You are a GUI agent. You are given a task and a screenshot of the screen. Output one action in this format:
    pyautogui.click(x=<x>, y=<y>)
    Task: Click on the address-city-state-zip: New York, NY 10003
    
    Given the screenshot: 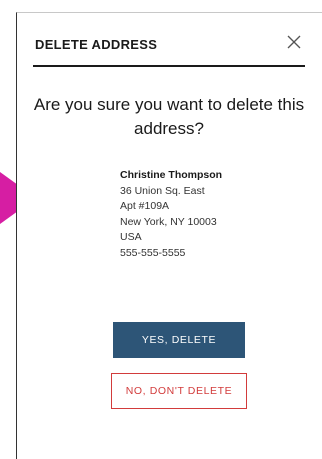 What is the action you would take?
    pyautogui.click(x=168, y=221)
    